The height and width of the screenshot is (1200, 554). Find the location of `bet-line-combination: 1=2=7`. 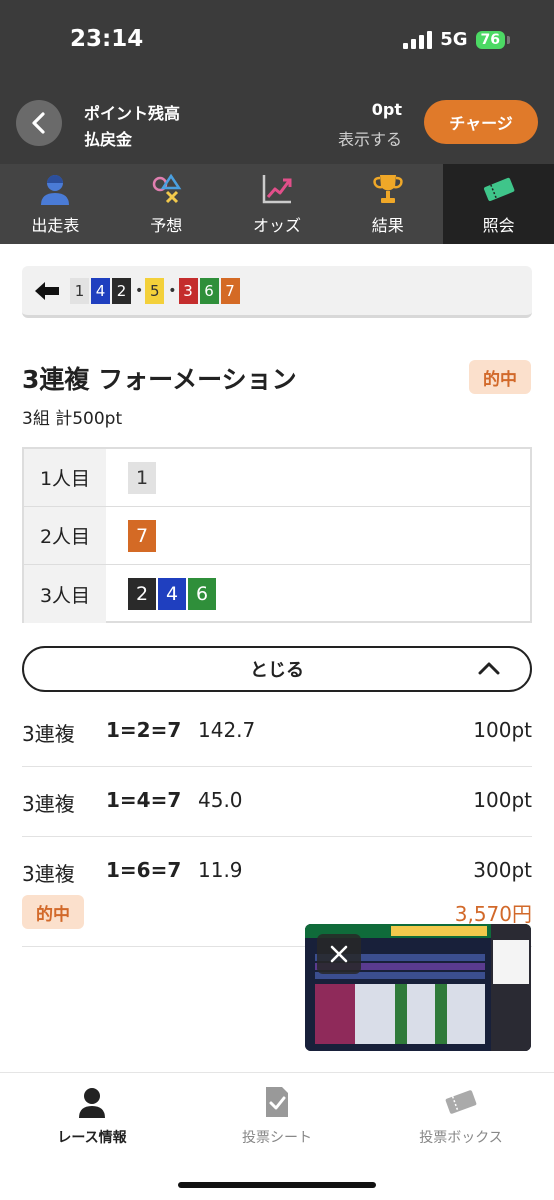

bet-line-combination: 1=2=7 is located at coordinates (144, 730).